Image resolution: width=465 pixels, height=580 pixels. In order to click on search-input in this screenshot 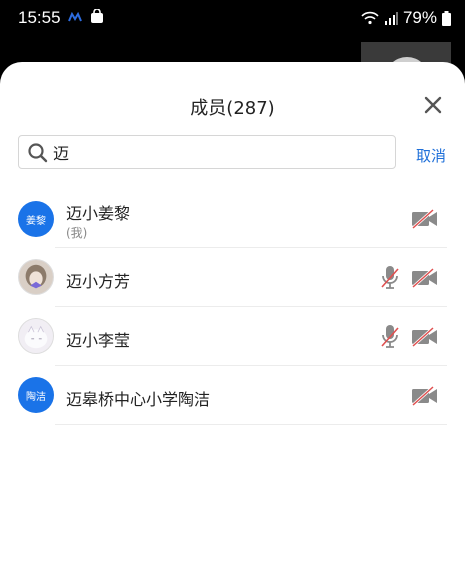, I will do `click(218, 152)`.